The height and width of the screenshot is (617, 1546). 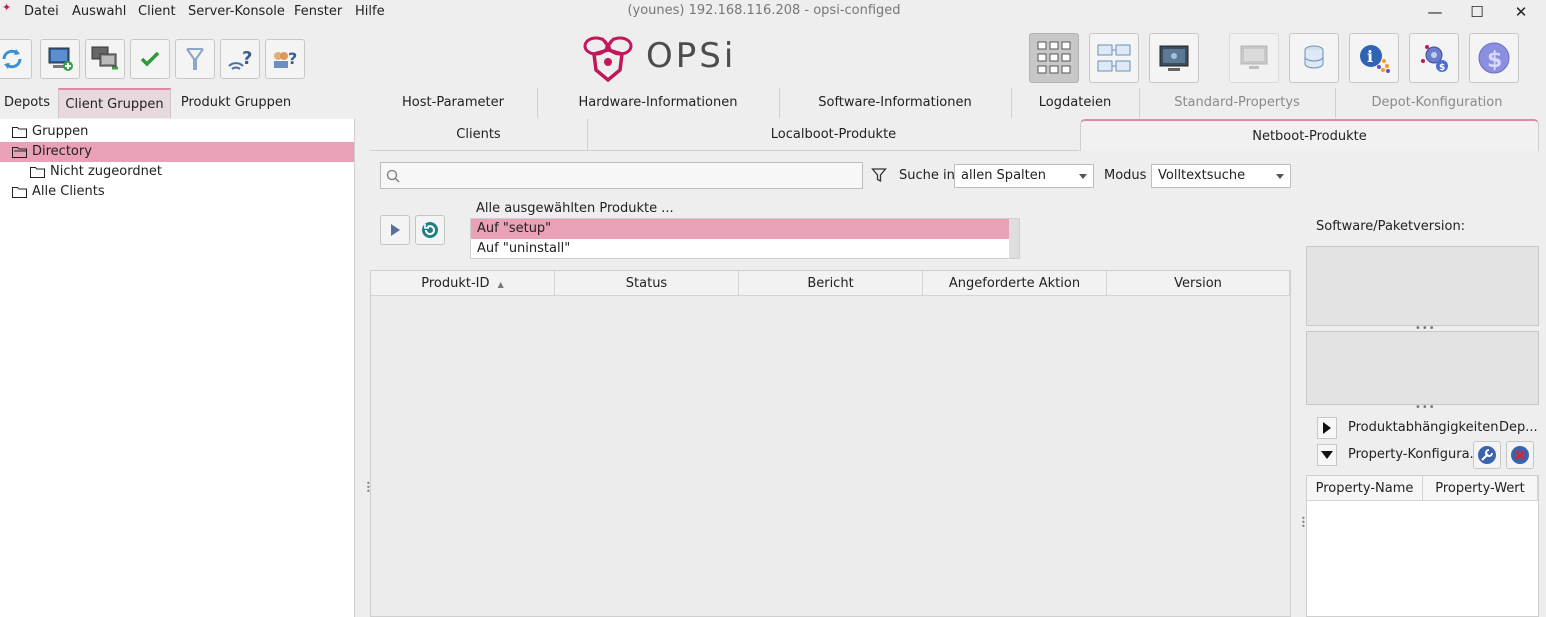 I want to click on dollar-icon: $, so click(x=1494, y=58).